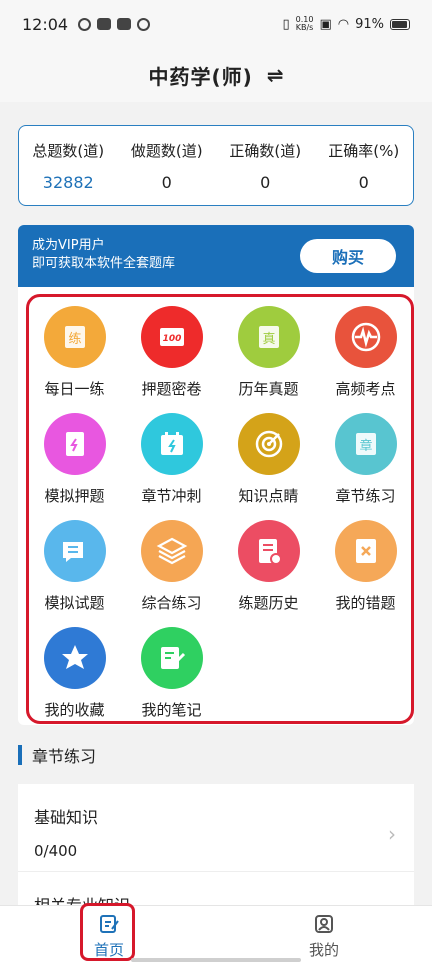 The height and width of the screenshot is (964, 432). I want to click on battery-icon, so click(400, 24).